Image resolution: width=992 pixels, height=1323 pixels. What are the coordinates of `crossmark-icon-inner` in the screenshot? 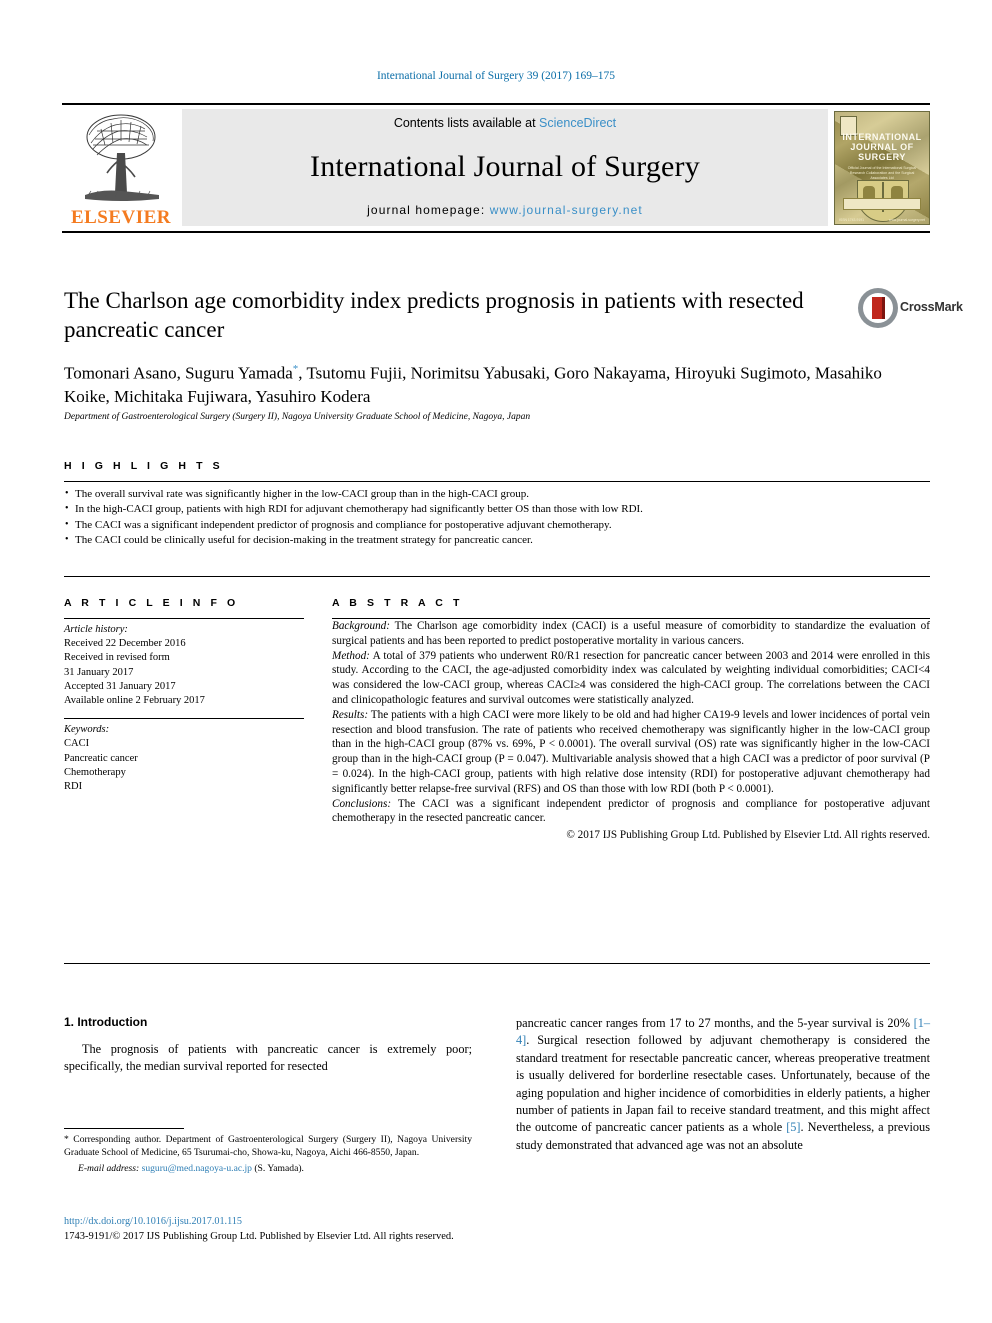 It's located at (878, 308).